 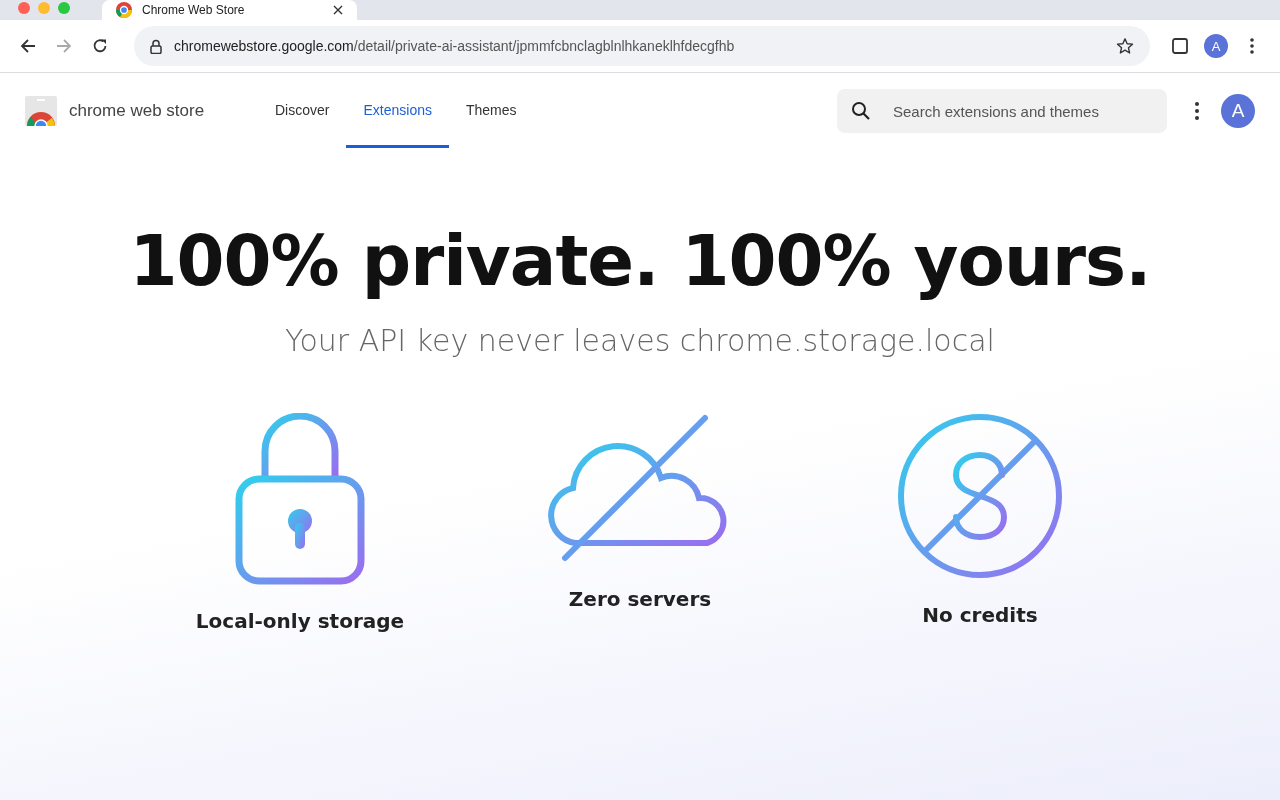 I want to click on nav-tab: Discover, so click(x=302, y=111).